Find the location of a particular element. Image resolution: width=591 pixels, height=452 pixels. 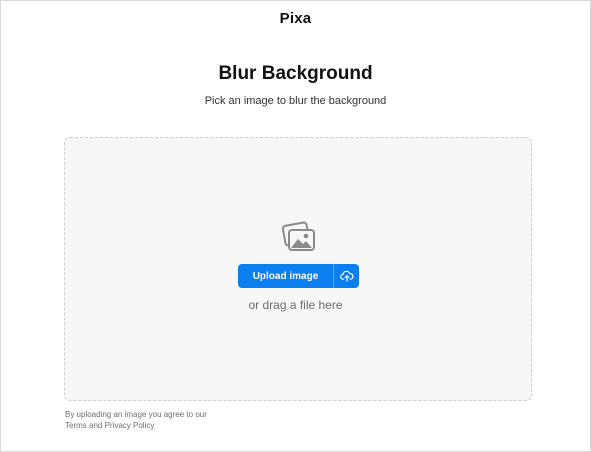

image-gallery-icon is located at coordinates (298, 236).